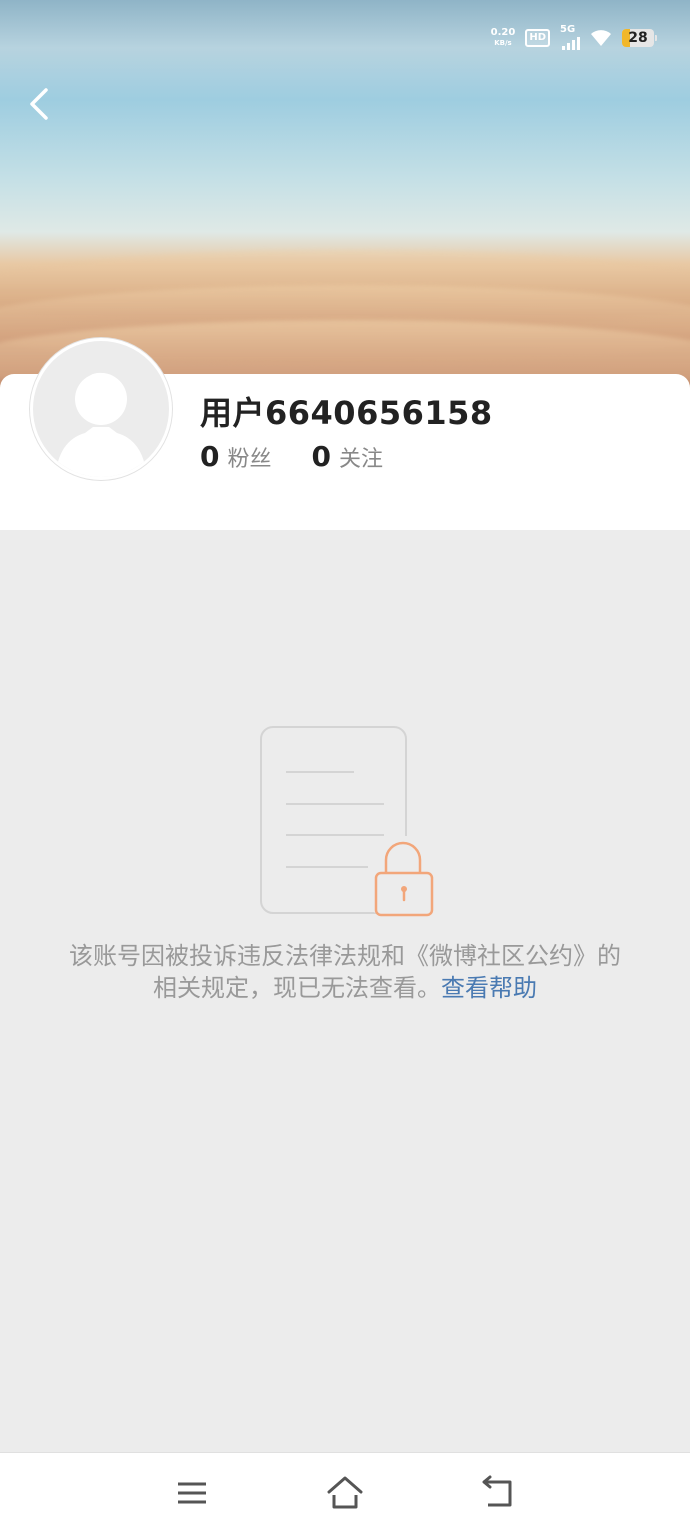  I want to click on following-count: 0, so click(321, 456).